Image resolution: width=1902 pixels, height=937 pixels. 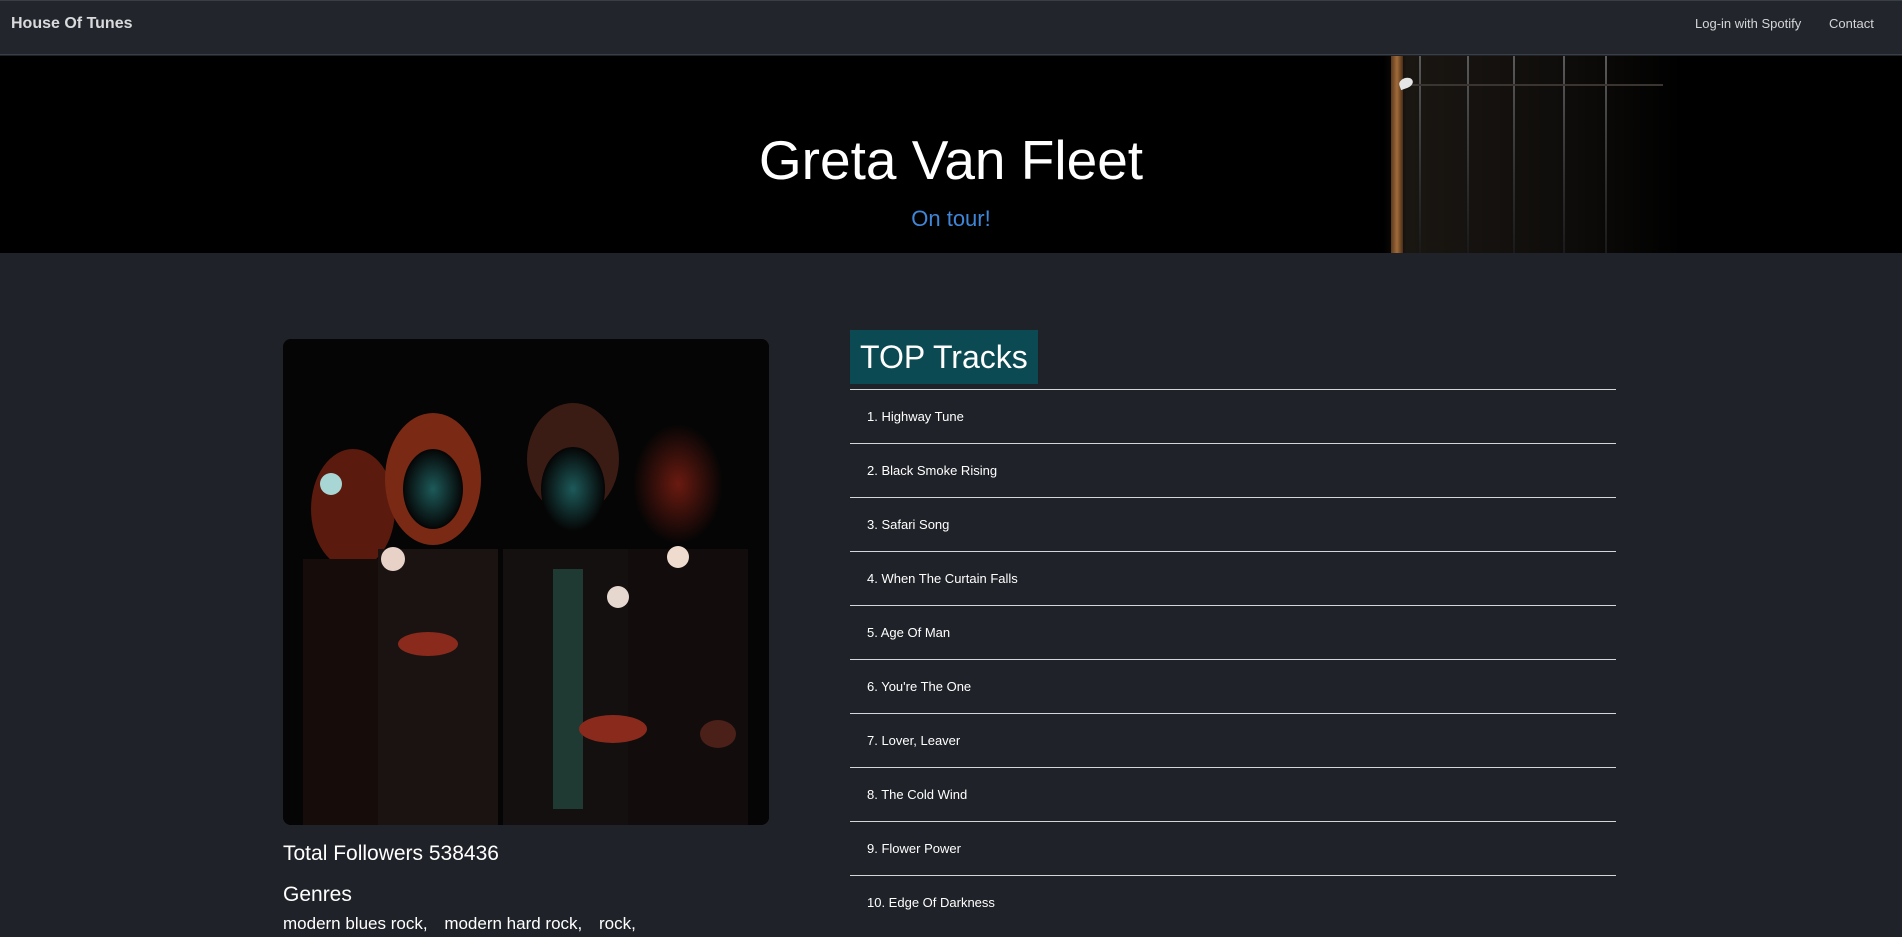 I want to click on total-followers-text: Total Followers 538436, so click(x=391, y=853).